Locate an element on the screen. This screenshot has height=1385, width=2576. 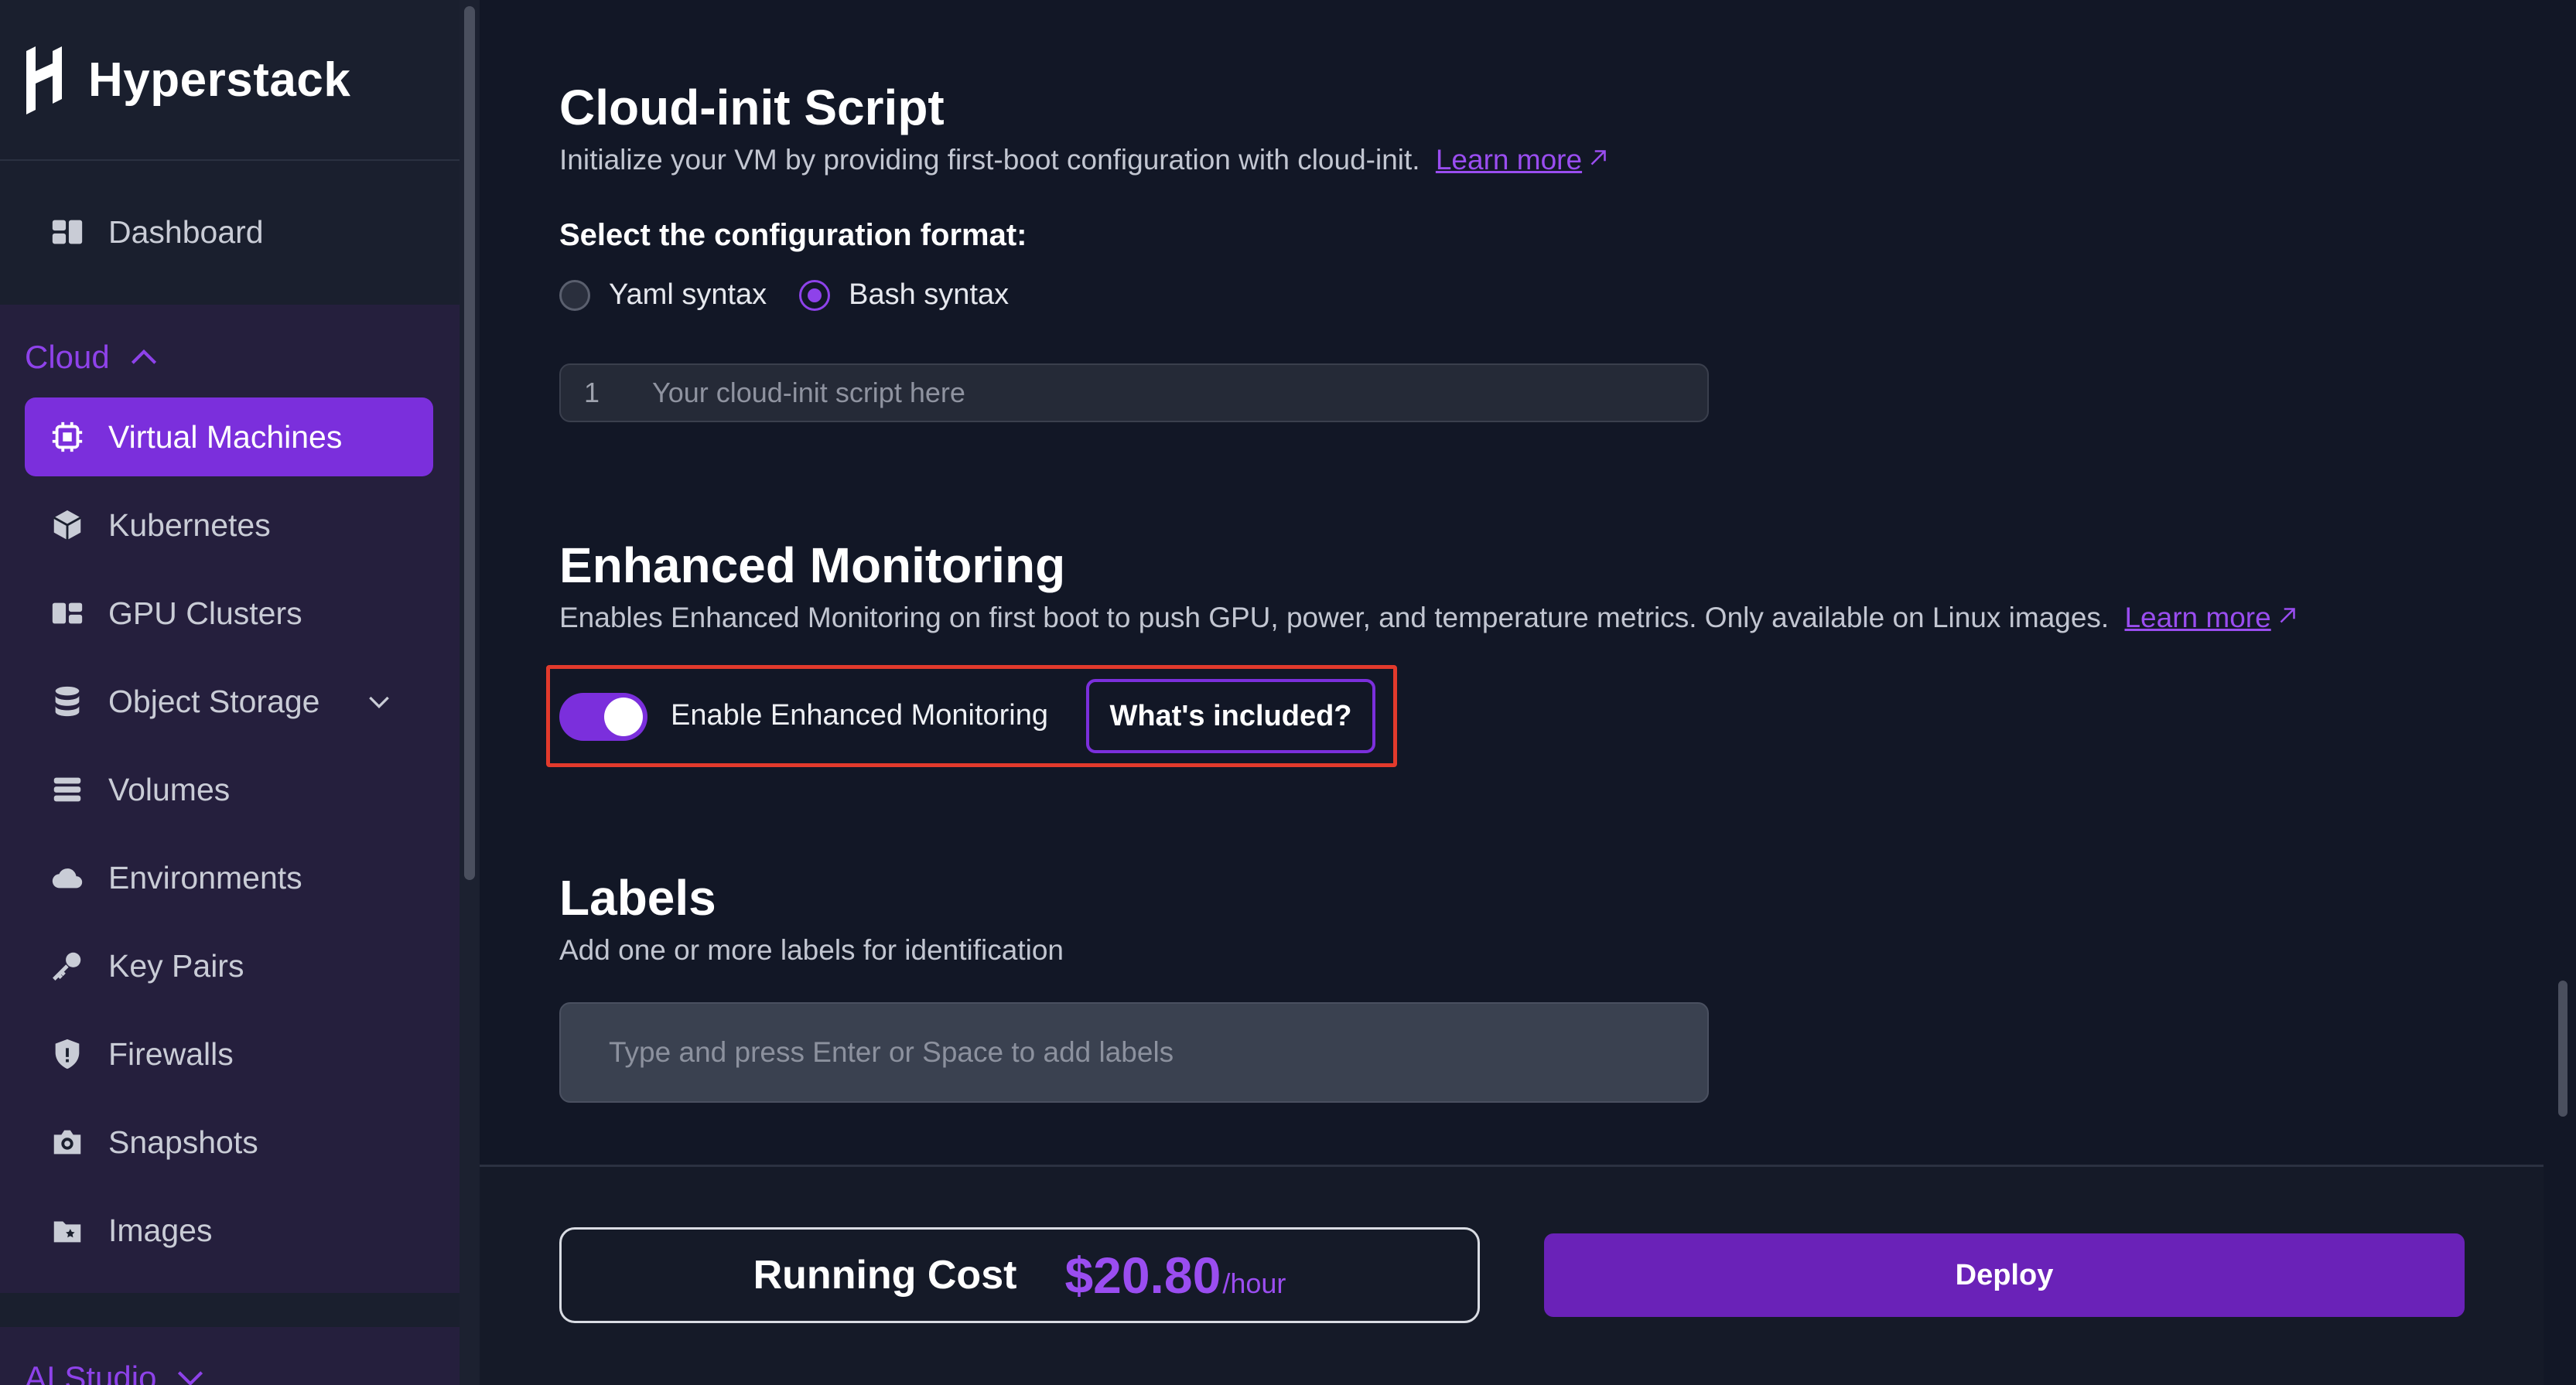
sidebar-item-label: GPU Clusters is located at coordinates (205, 613).